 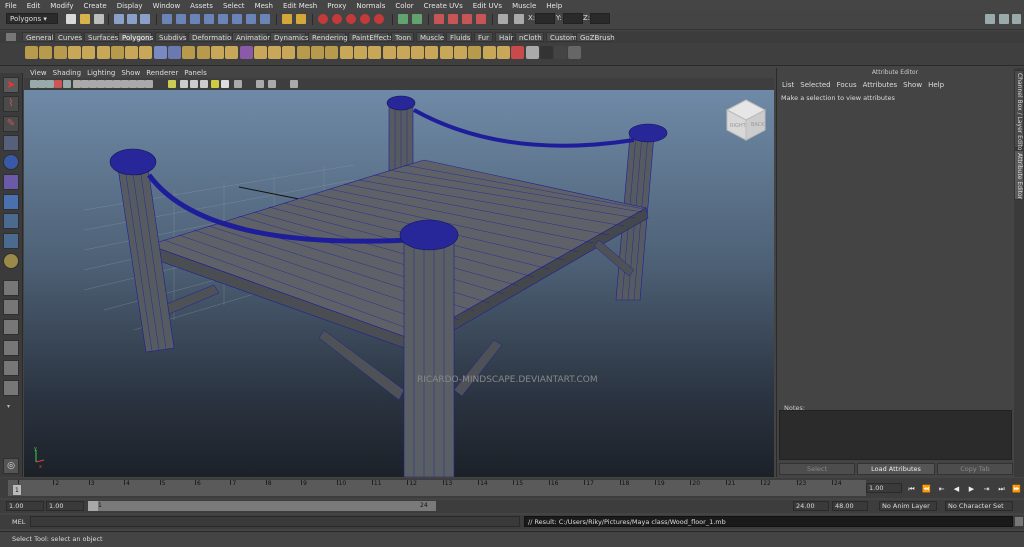 What do you see at coordinates (936, 85) in the screenshot?
I see `ae-menu-help: Help` at bounding box center [936, 85].